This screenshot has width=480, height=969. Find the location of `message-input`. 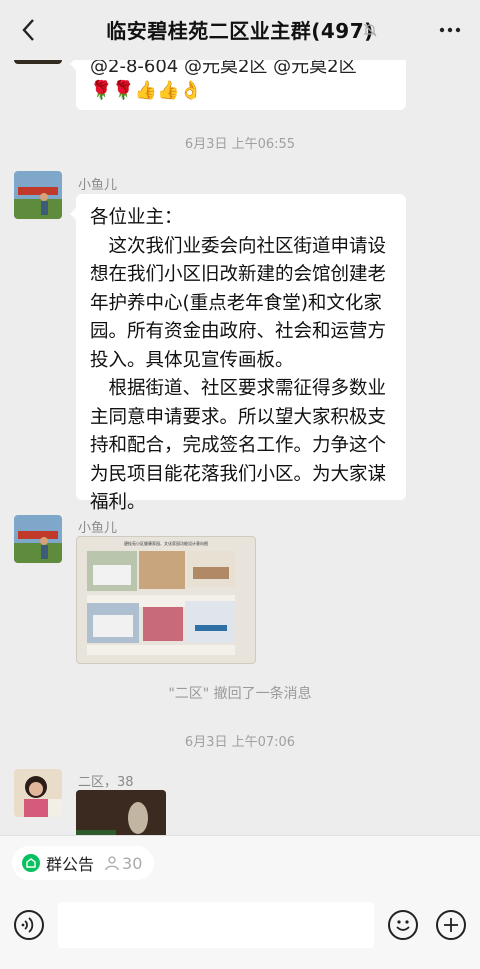

message-input is located at coordinates (216, 925).